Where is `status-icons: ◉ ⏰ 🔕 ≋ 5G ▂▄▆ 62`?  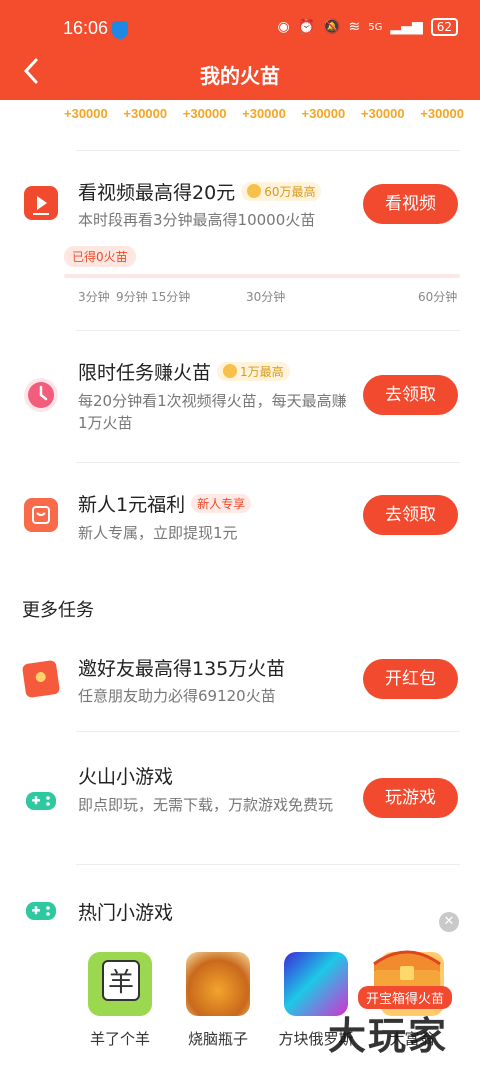
status-icons: ◉ ⏰ 🔕 ≋ 5G ▂▄▆ 62 is located at coordinates (367, 27).